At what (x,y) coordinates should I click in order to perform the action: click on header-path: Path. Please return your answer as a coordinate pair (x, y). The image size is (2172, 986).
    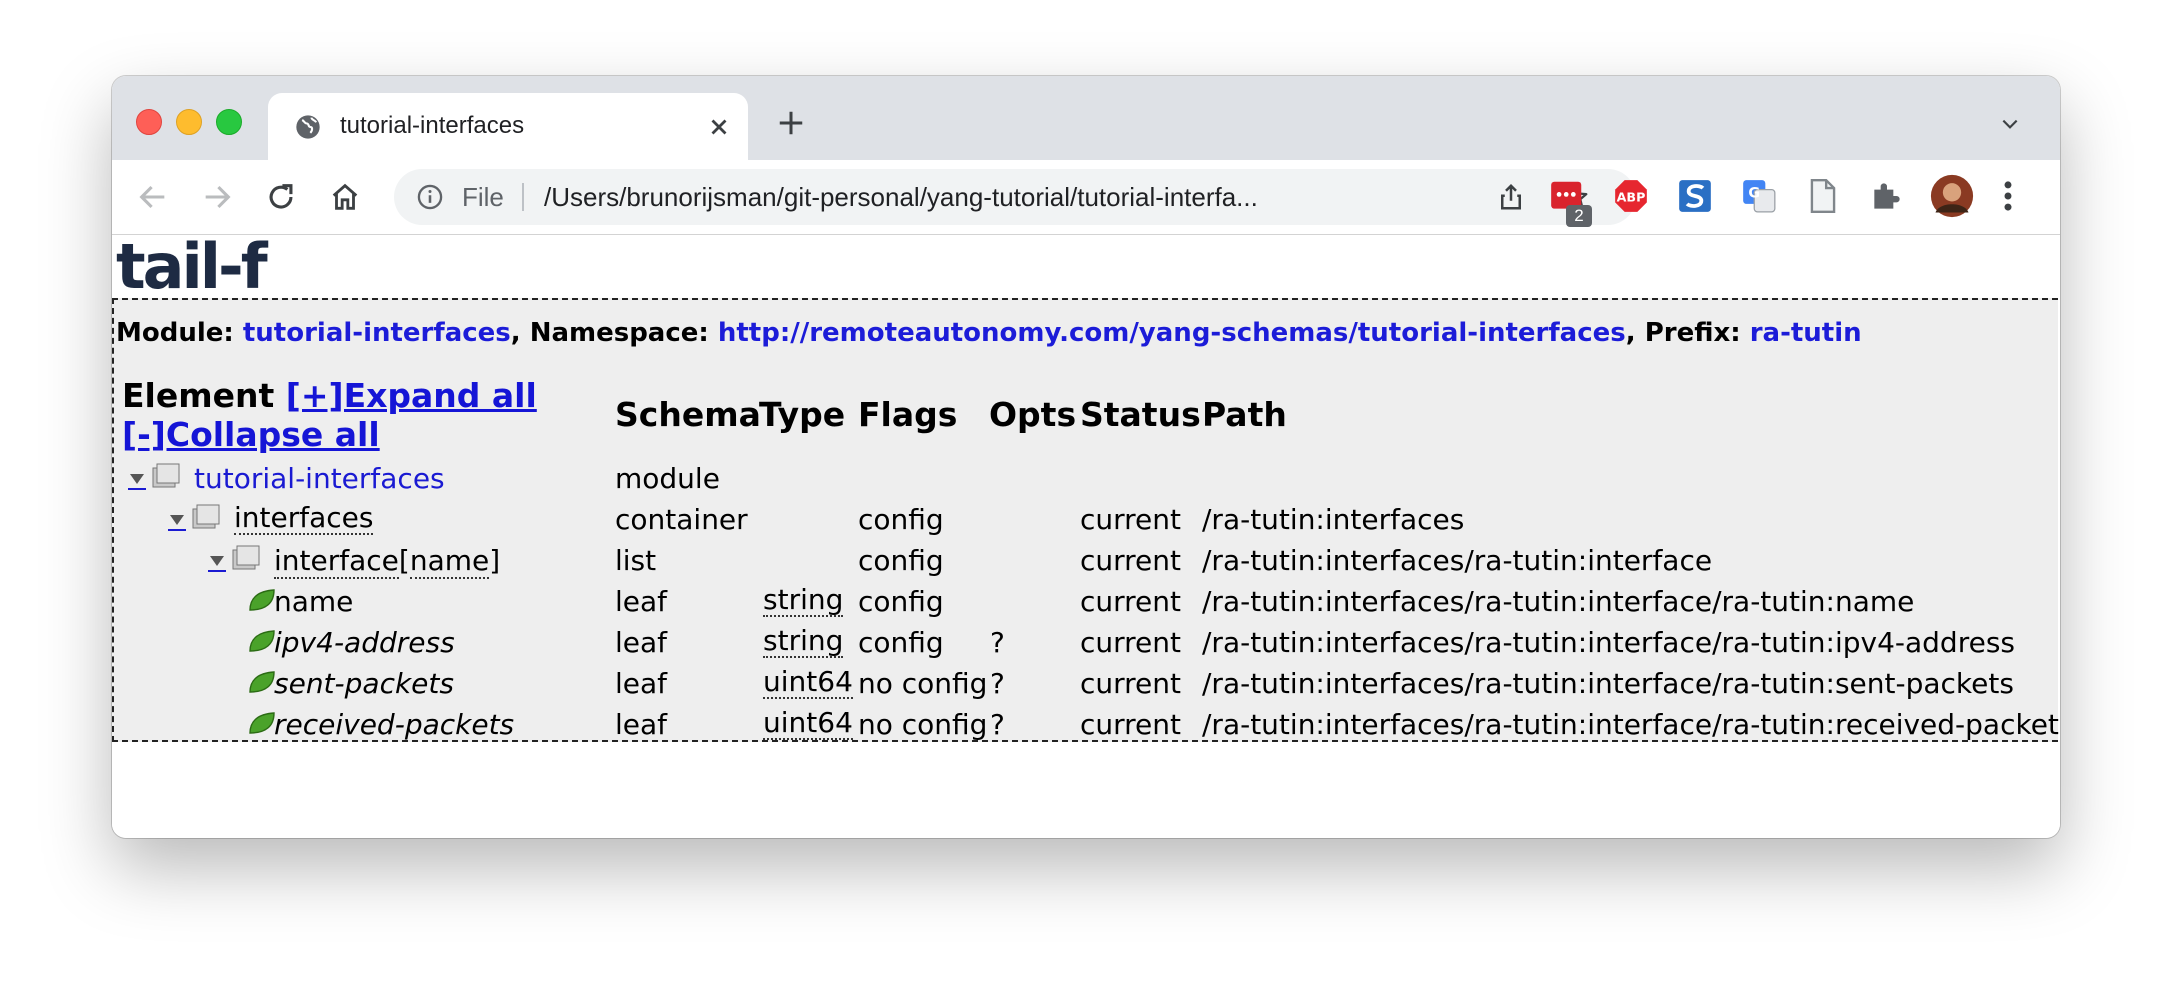
    Looking at the image, I should click on (1244, 414).